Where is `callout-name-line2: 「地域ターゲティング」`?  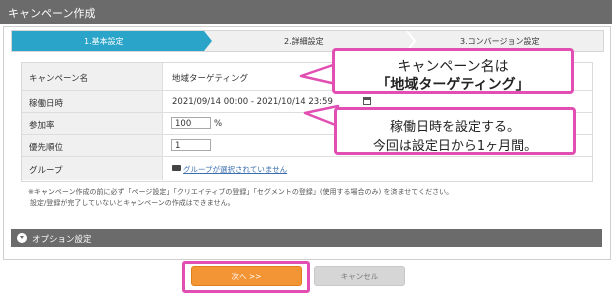
callout-name-line2: 「地域ターゲティング」 is located at coordinates (453, 85).